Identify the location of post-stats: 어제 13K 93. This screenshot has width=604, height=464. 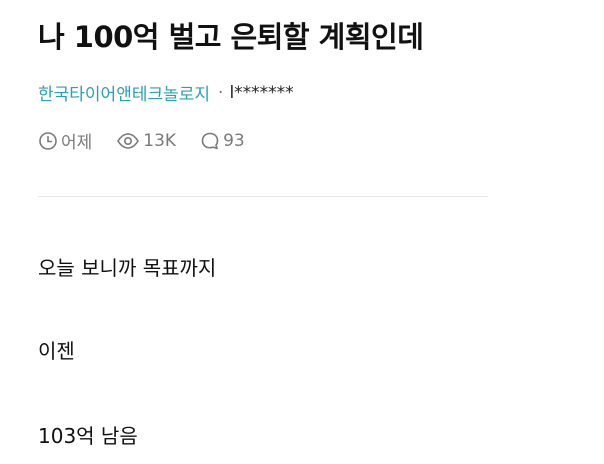
(153, 140).